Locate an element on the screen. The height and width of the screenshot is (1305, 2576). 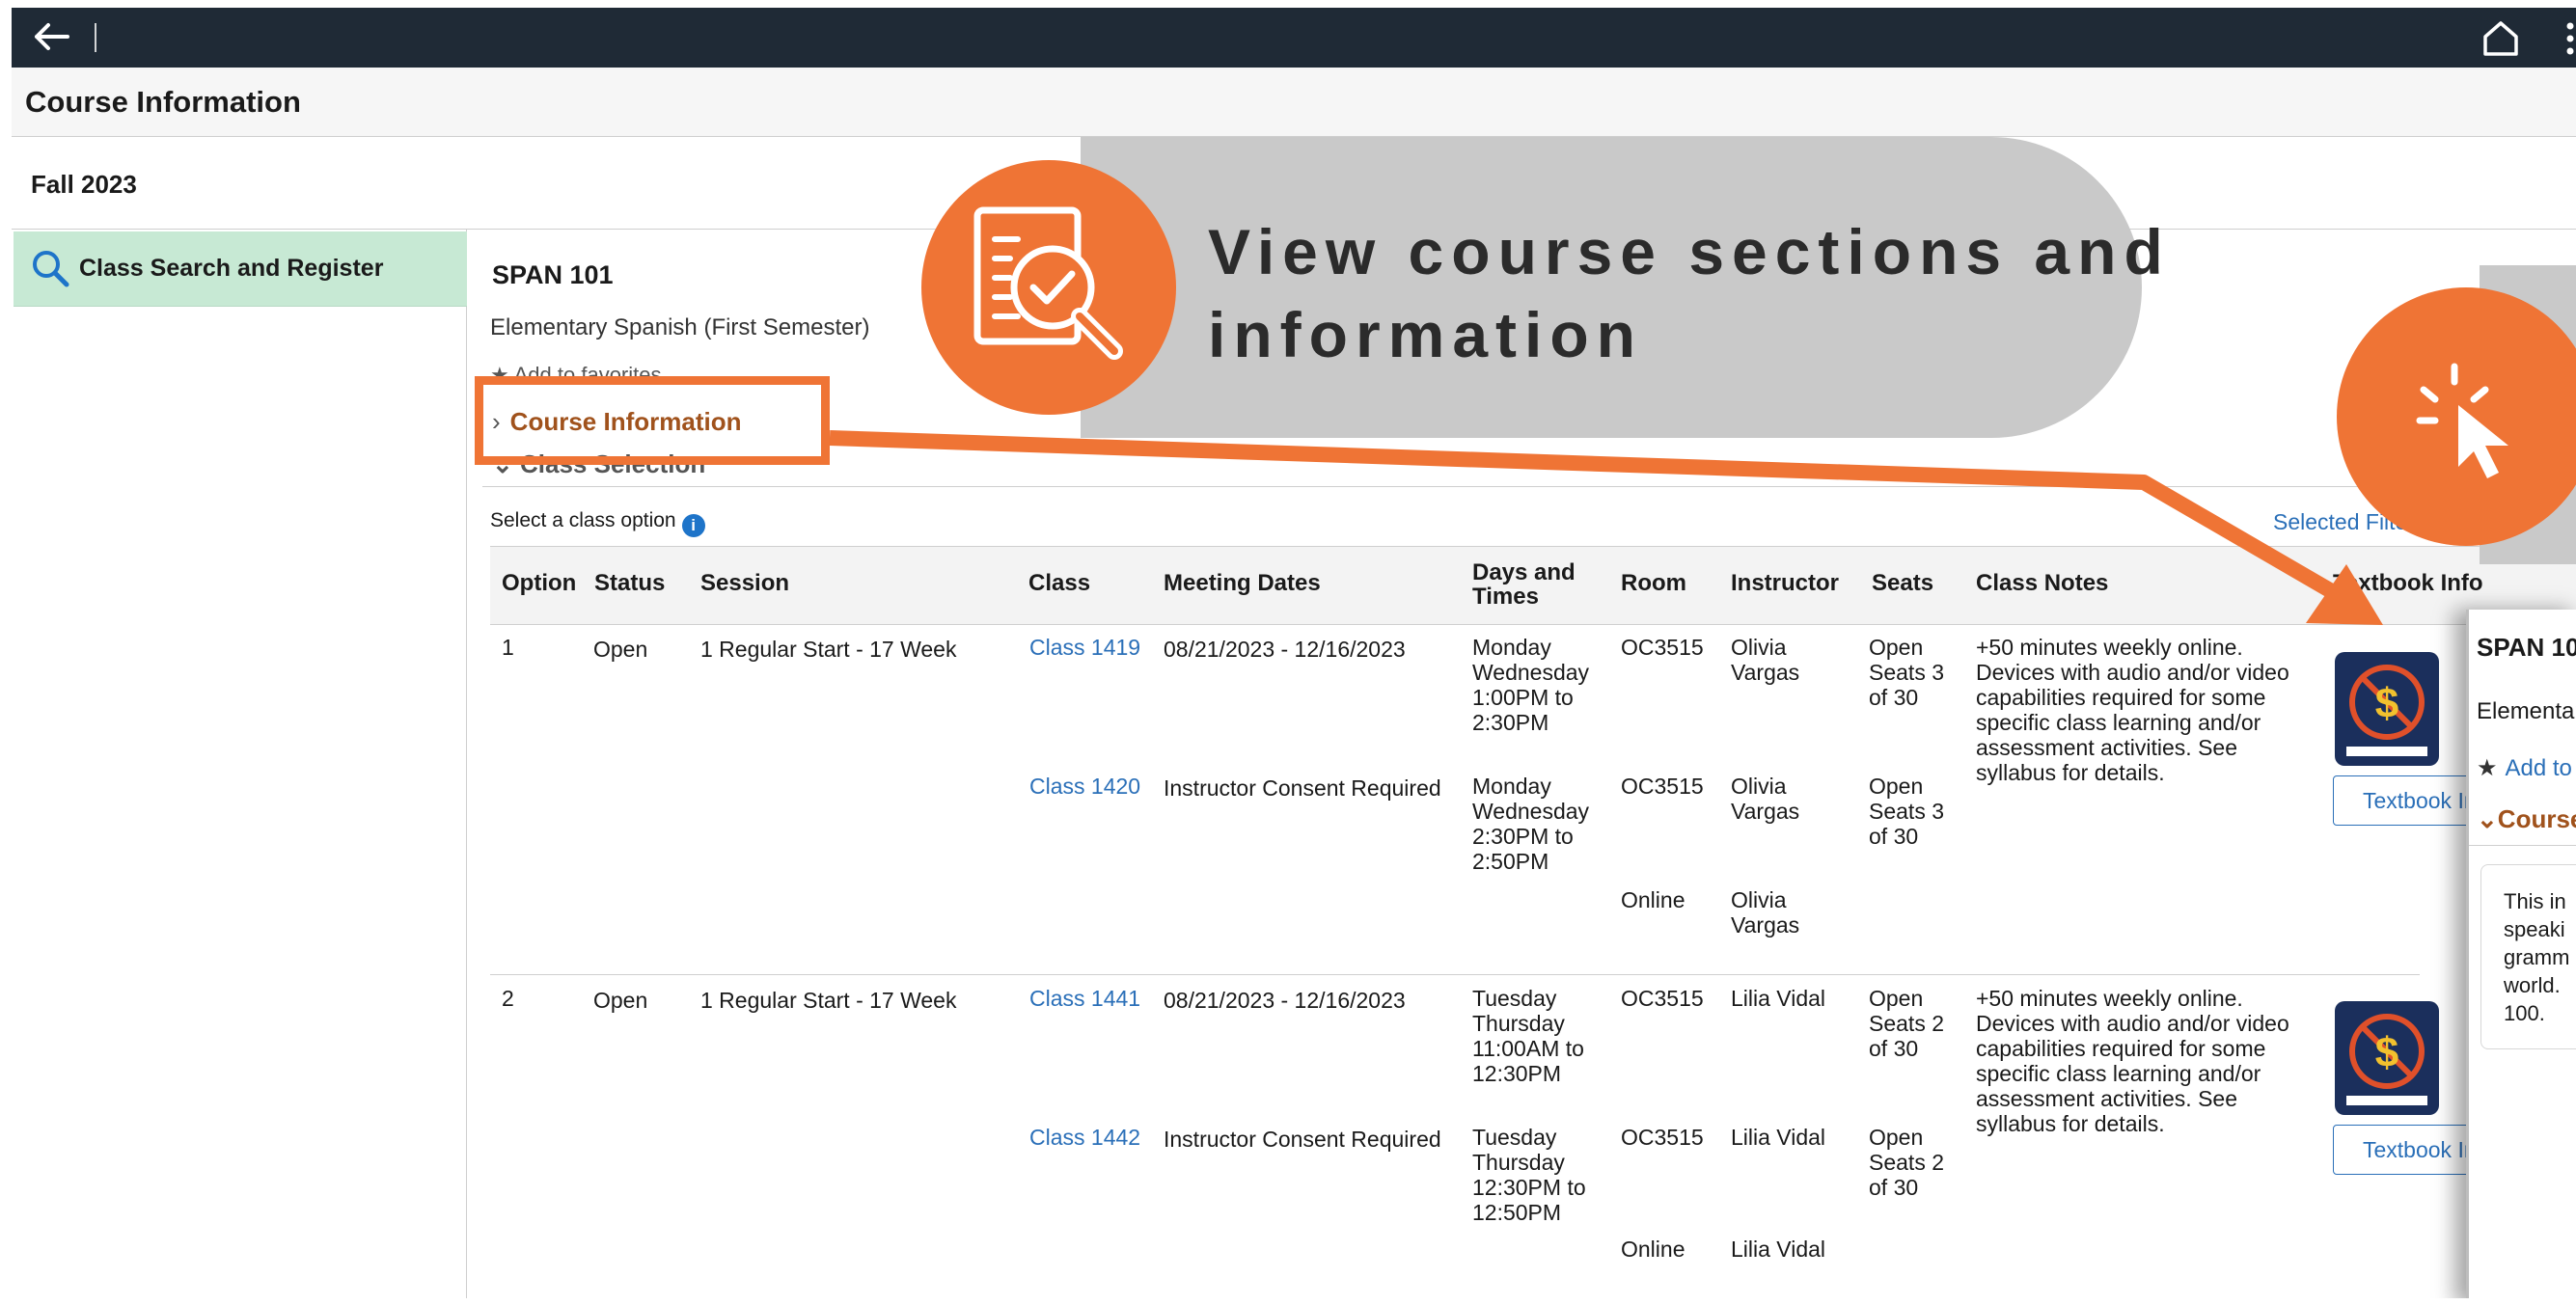
days-times: Monday Wednesday 2:30PM to 2:50PM is located at coordinates (1531, 824).